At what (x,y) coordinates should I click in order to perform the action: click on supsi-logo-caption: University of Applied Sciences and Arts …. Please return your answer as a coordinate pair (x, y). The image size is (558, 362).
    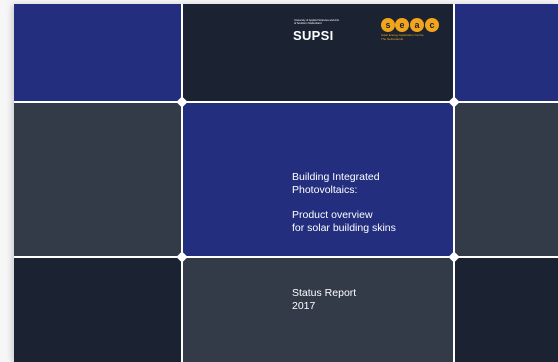
    Looking at the image, I should click on (329, 22).